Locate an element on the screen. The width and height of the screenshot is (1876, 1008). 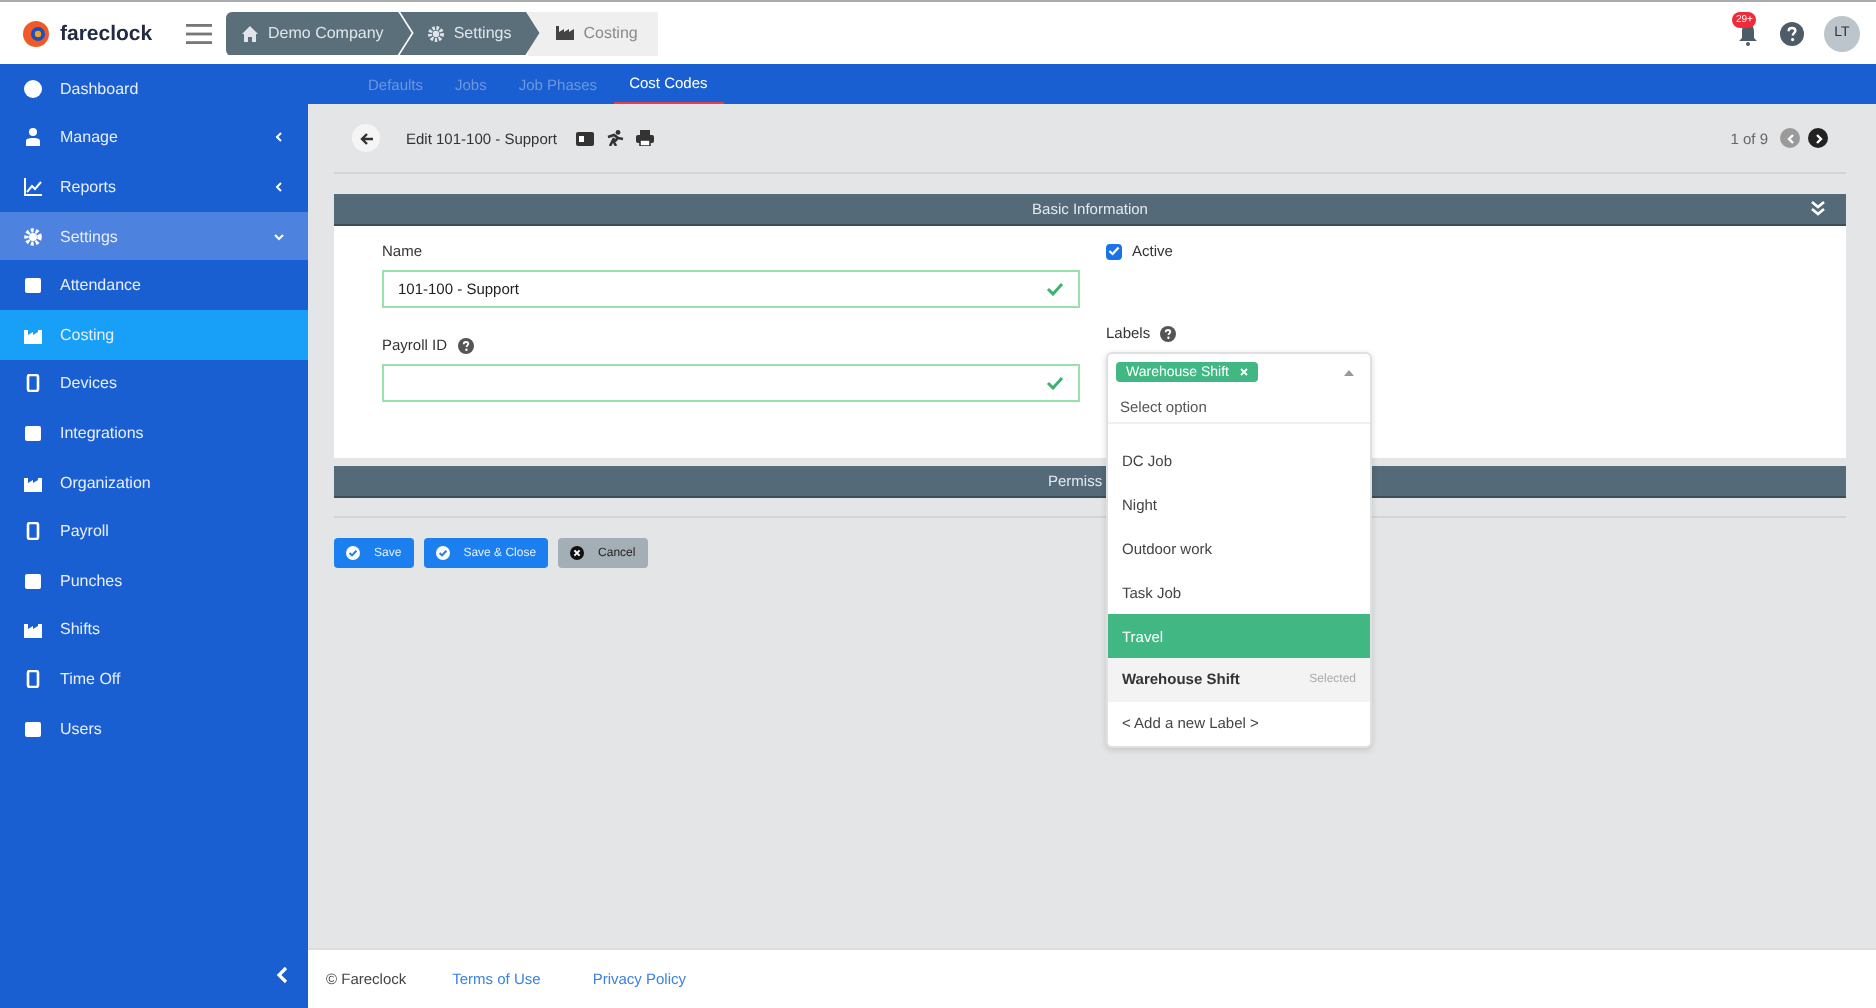
sidebar-item: Settings is located at coordinates (154, 236).